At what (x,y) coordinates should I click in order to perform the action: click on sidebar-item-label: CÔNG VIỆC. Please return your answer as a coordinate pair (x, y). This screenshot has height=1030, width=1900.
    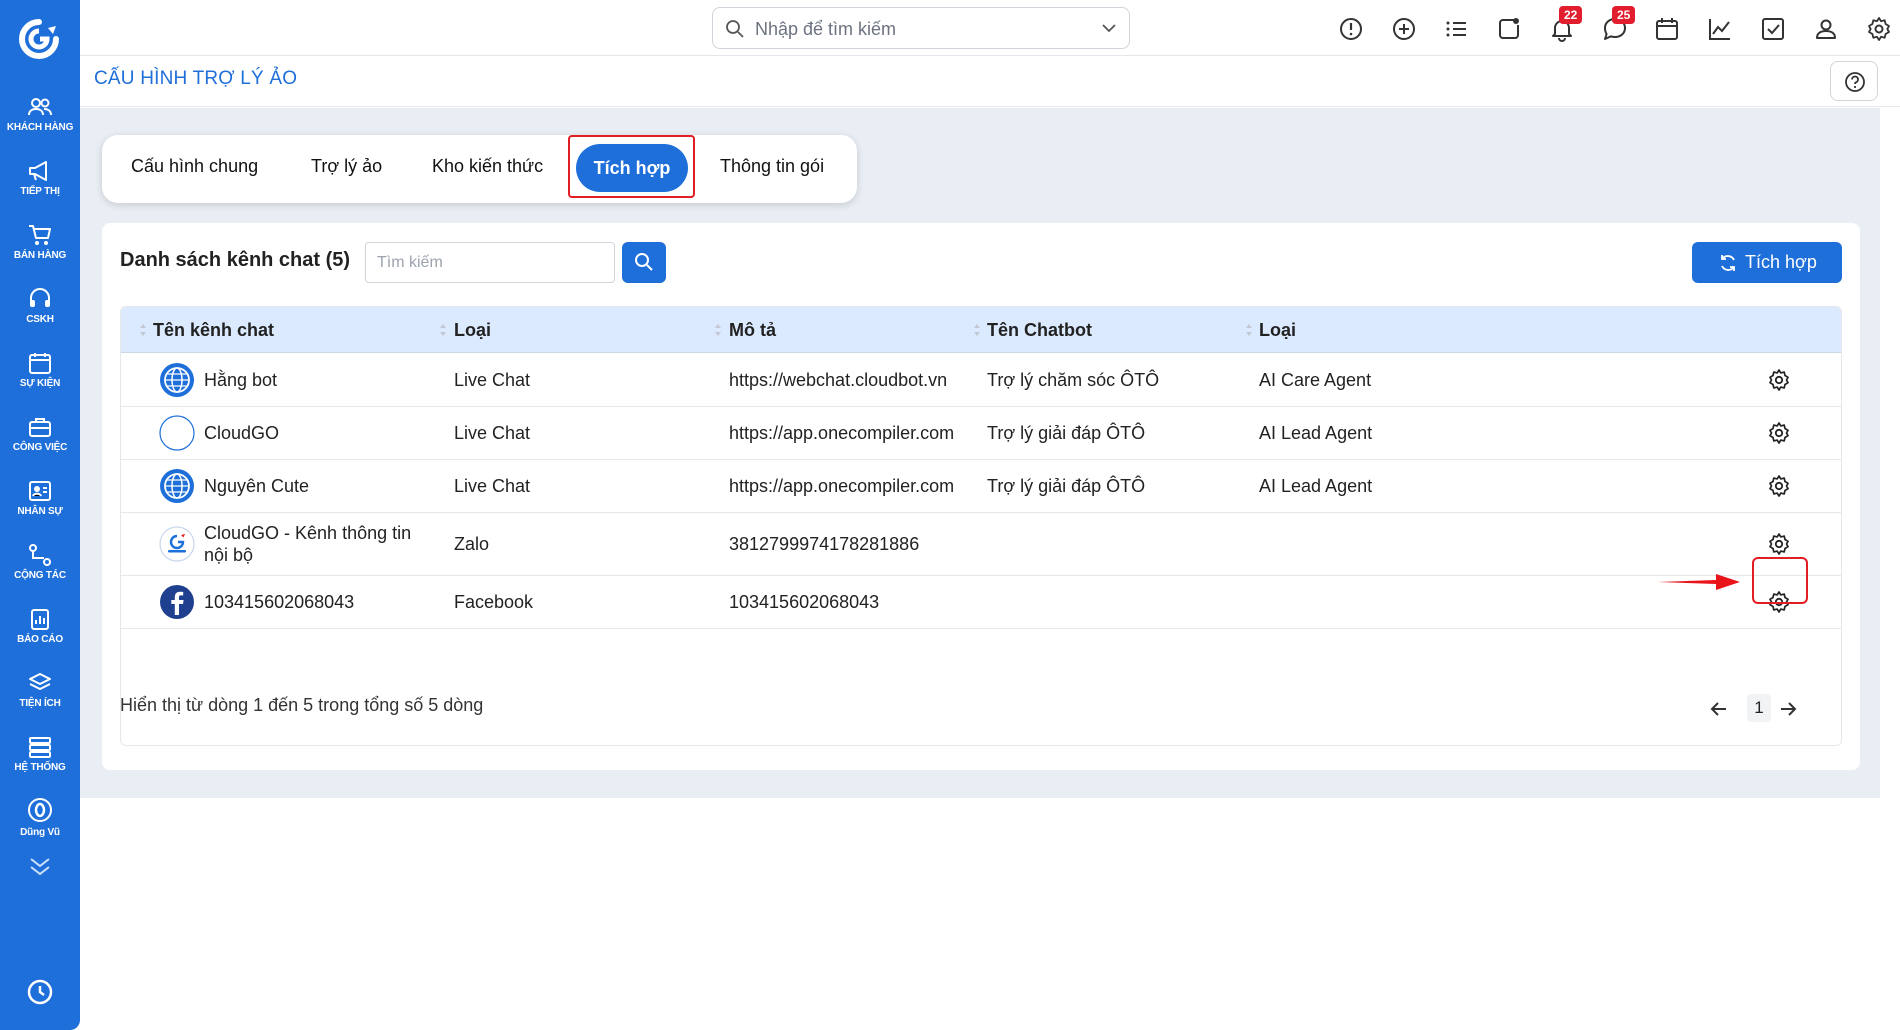
    Looking at the image, I should click on (40, 447).